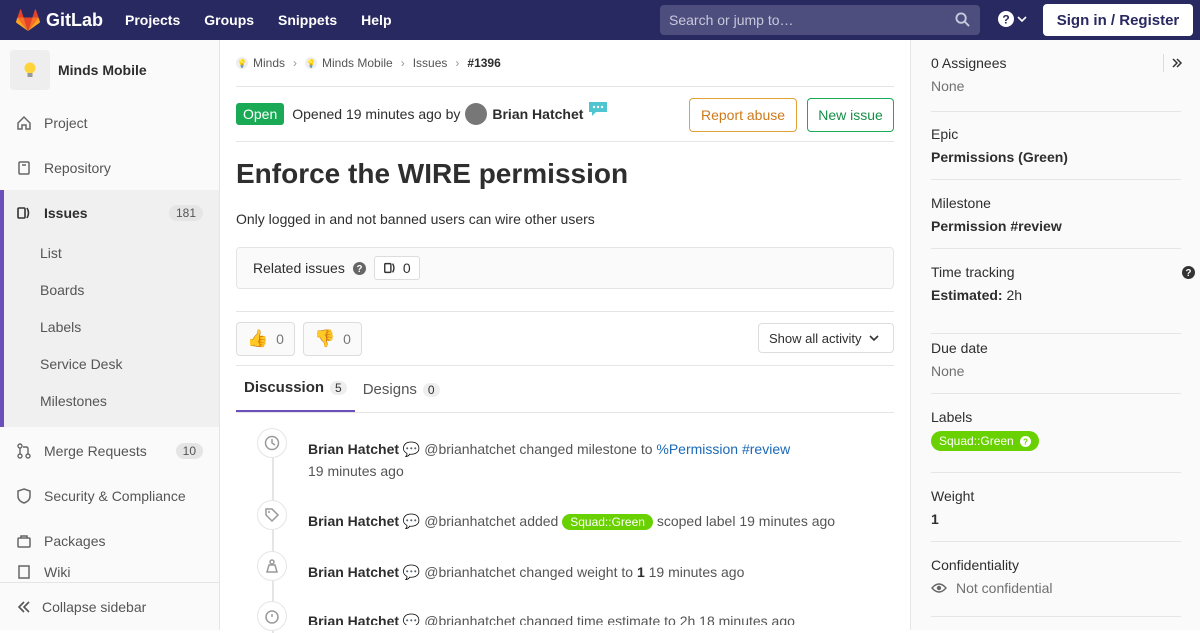  I want to click on epic-value: Permissions (Green), so click(1056, 157).